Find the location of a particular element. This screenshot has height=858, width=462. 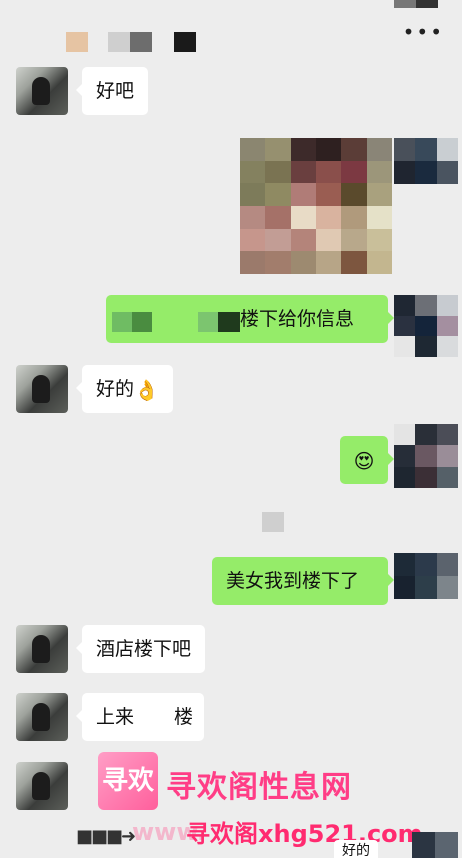

message-text: 酒店楼下吧 is located at coordinates (144, 649).